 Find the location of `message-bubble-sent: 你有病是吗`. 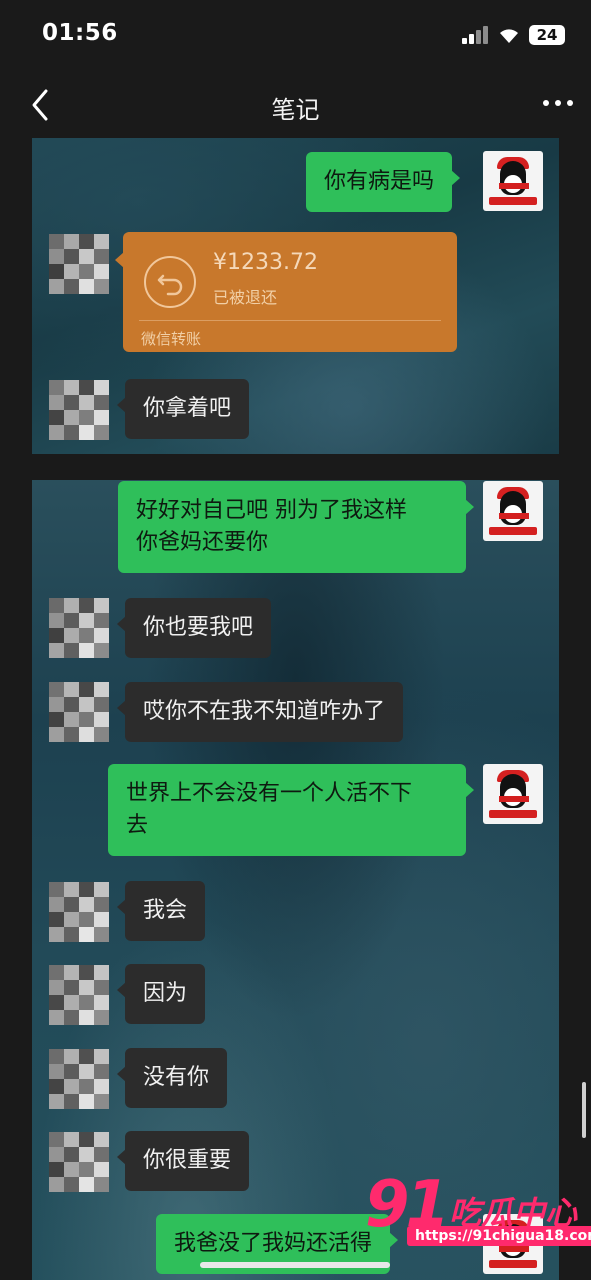

message-bubble-sent: 你有病是吗 is located at coordinates (383, 182).